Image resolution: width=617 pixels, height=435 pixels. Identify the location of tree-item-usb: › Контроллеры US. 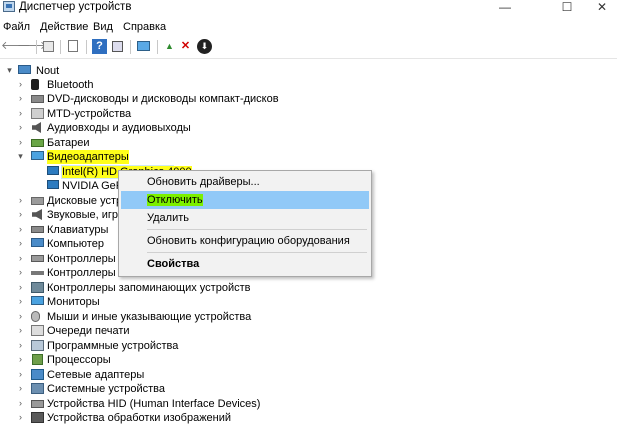
(67, 273).